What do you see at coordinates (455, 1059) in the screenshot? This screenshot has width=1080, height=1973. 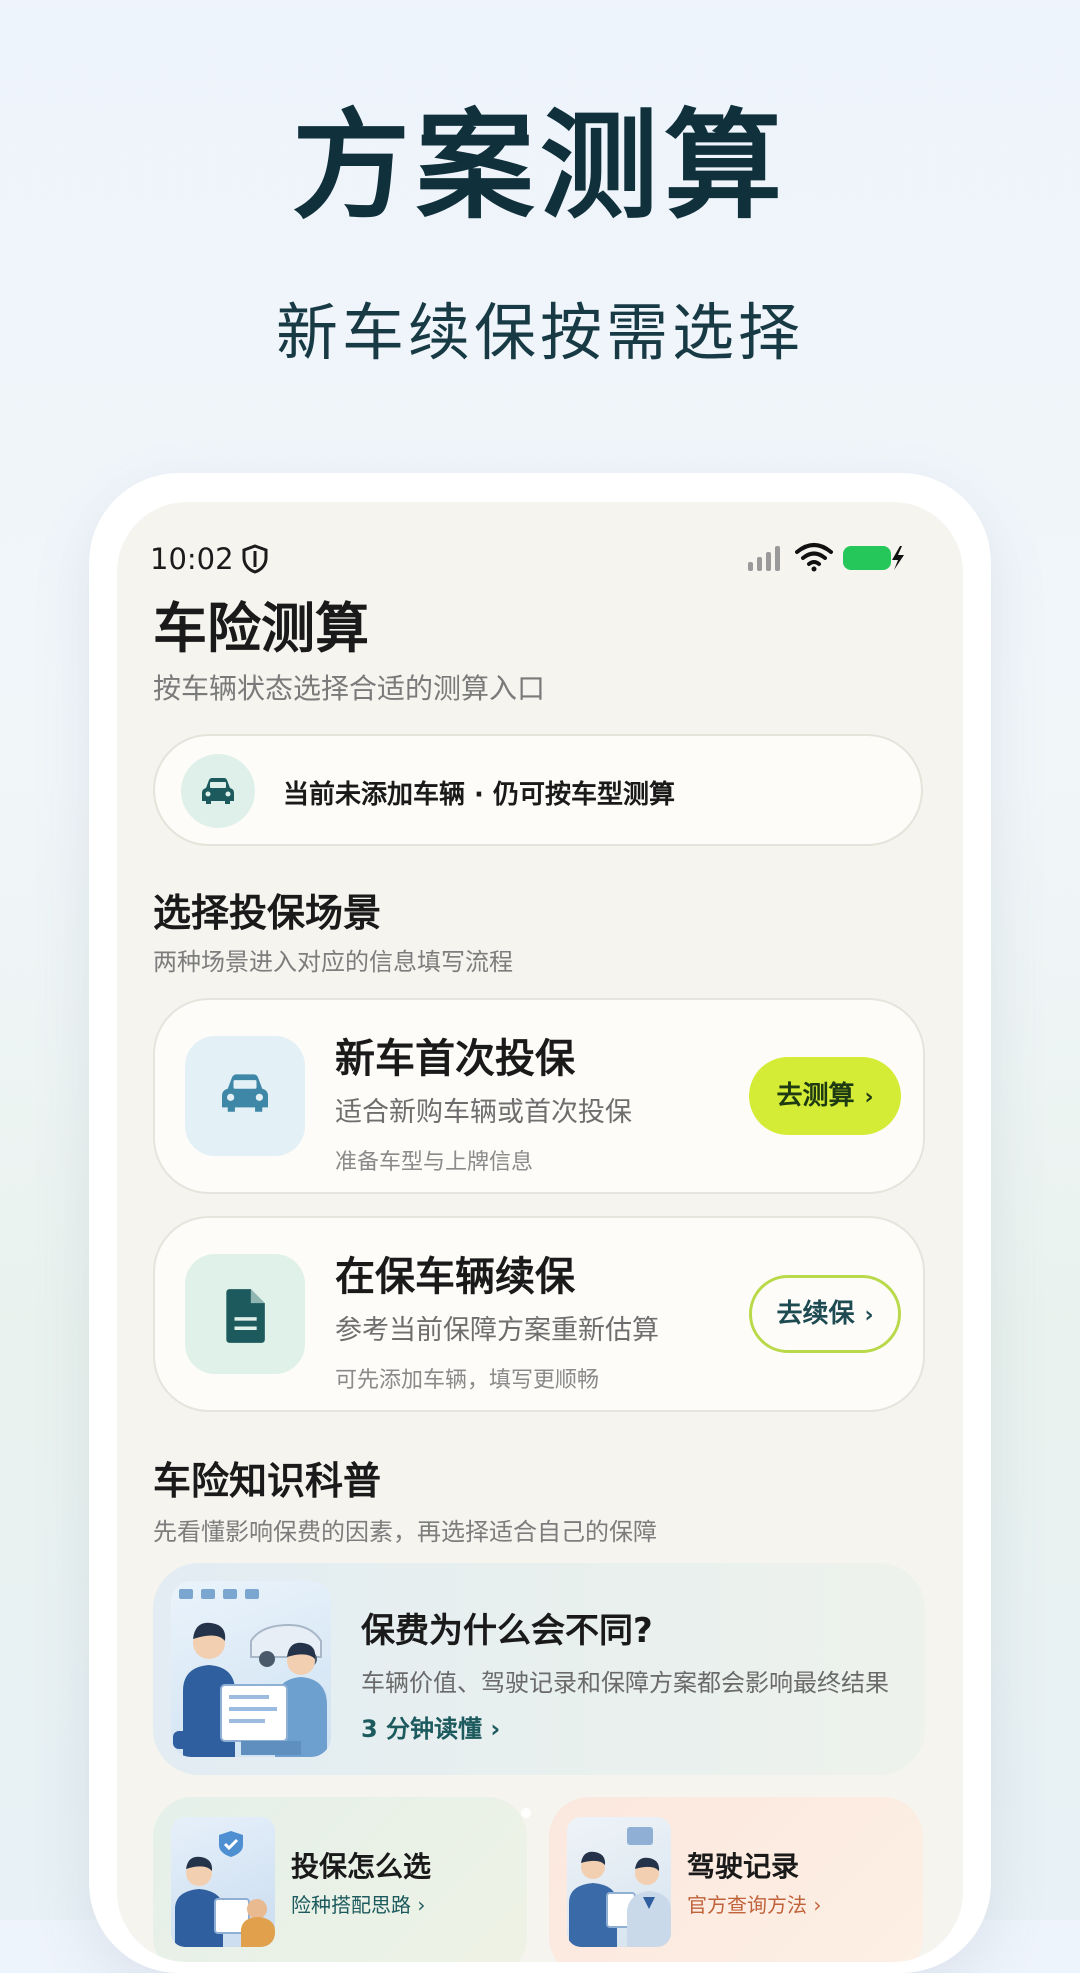 I see `scene-title: 新车首次投保` at bounding box center [455, 1059].